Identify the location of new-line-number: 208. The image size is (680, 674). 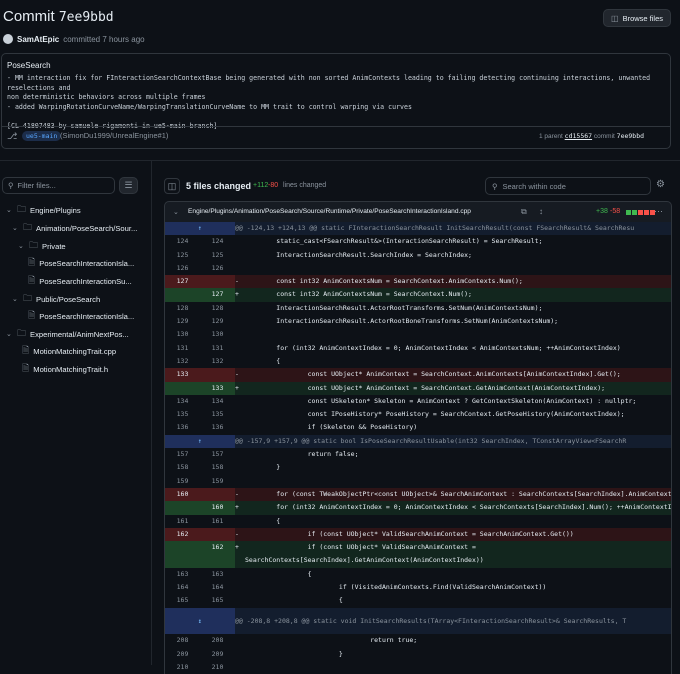
(217, 640).